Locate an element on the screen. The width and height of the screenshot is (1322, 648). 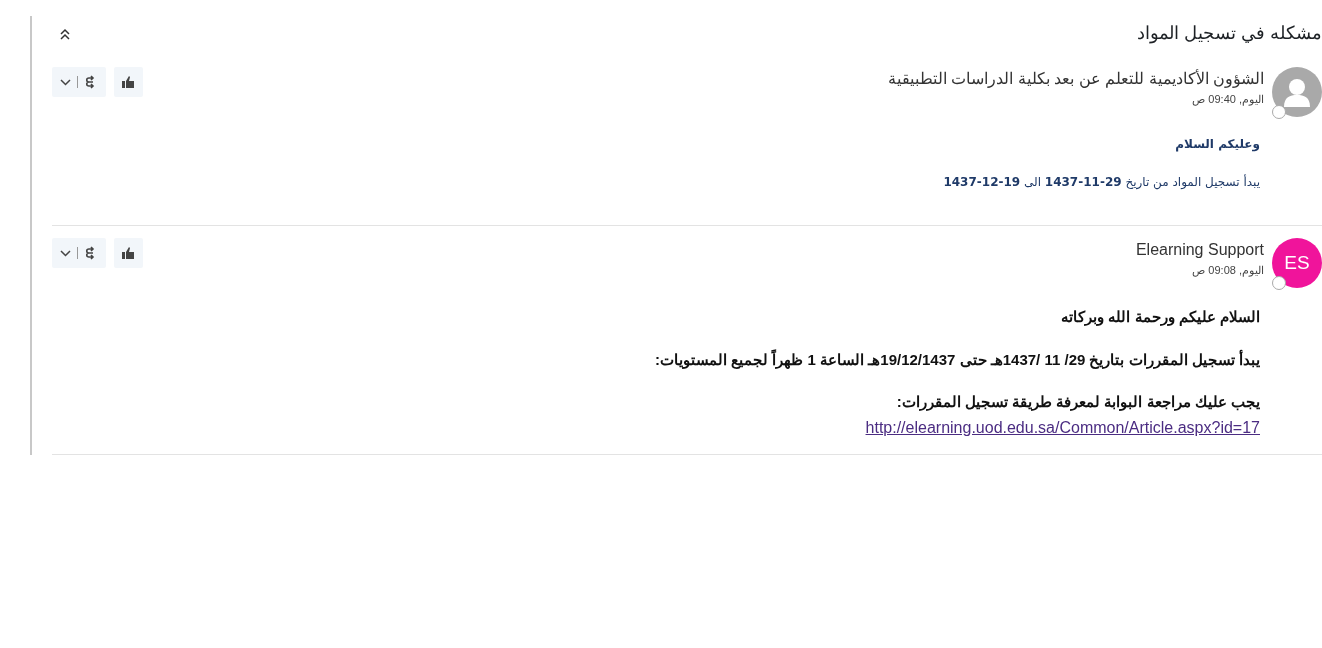
message-paragraph: يجب عليك مراجعة البوابة لمعرفة طريقة تسجيل المقررات: is located at coordinates (1077, 402).